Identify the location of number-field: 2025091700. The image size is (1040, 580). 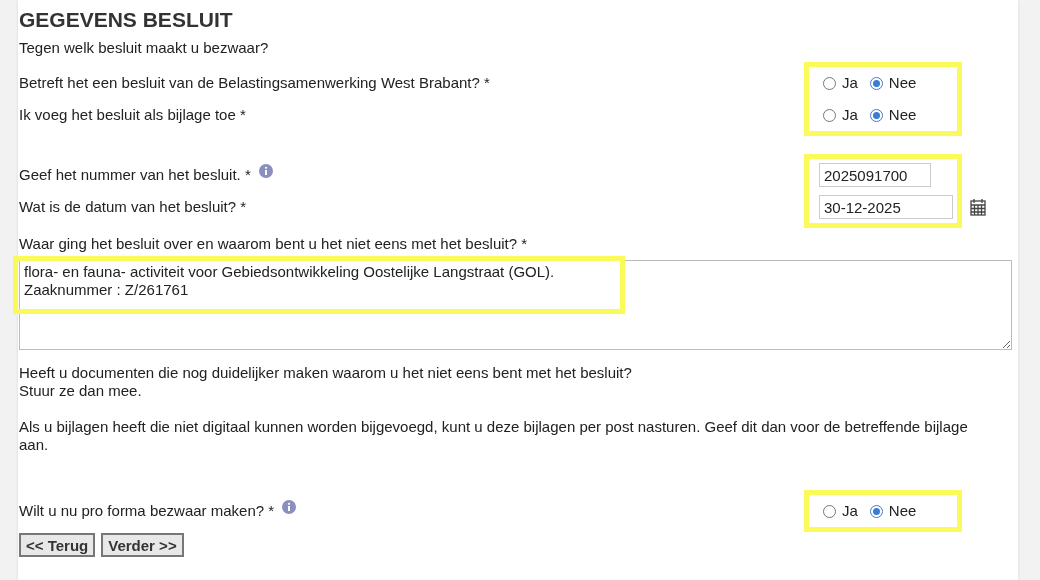
(875, 175).